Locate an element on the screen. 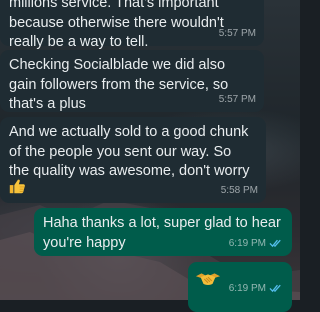 This screenshot has width=320, height=312. message-time: 5:58 PM is located at coordinates (239, 190).